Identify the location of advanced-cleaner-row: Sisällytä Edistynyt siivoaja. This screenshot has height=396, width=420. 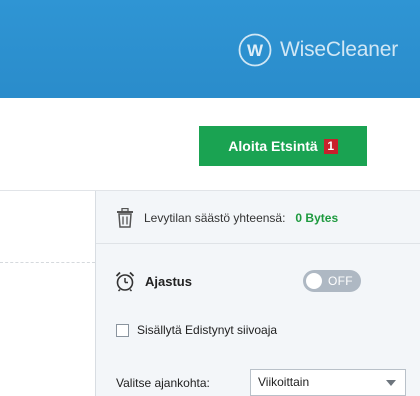
(196, 330).